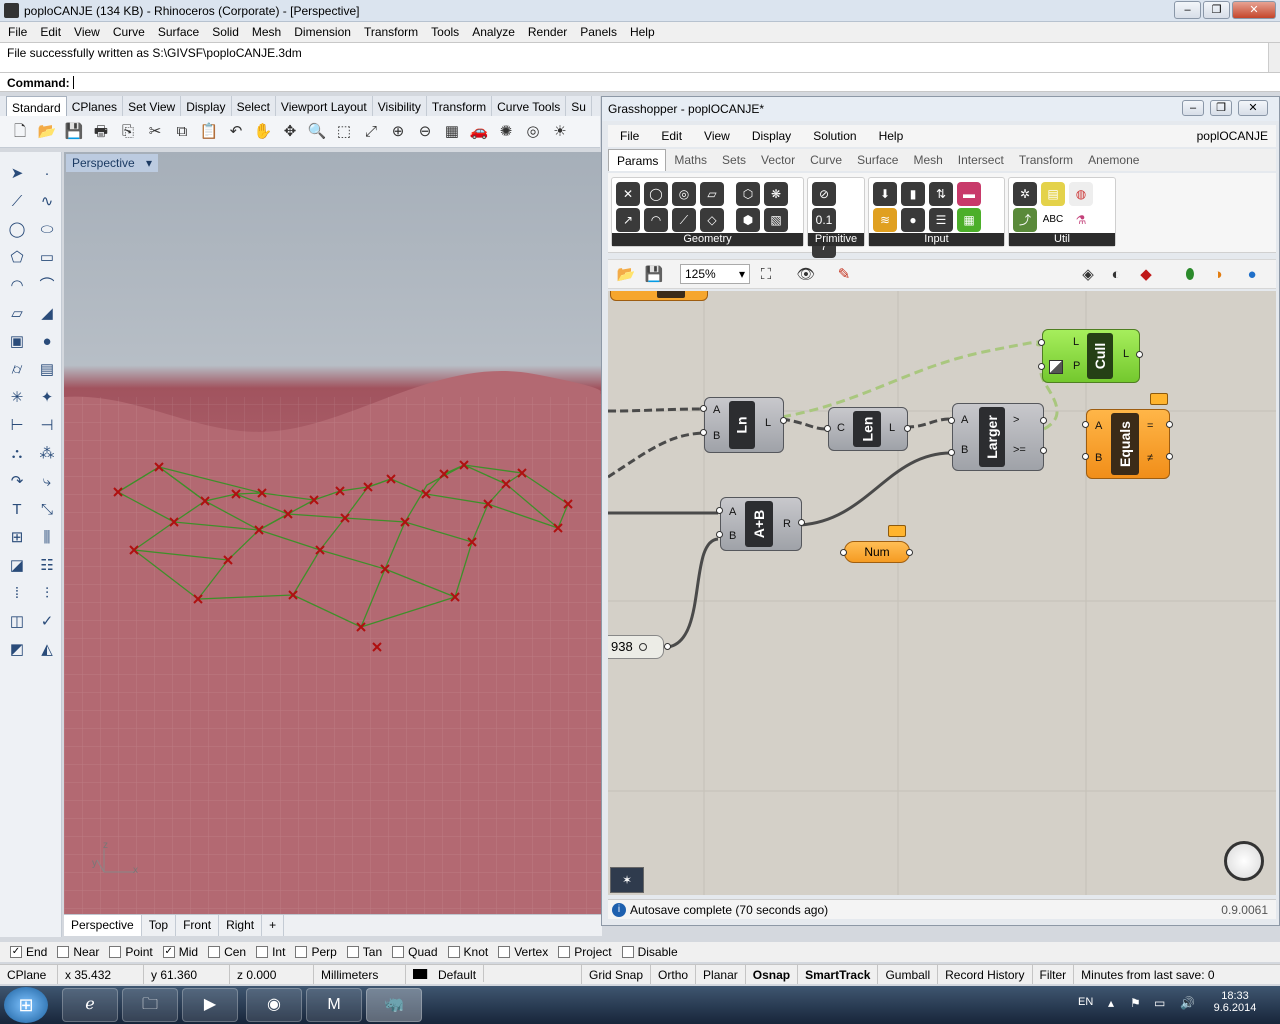  What do you see at coordinates (47, 286) in the screenshot?
I see `fillet-icon: ⌒` at bounding box center [47, 286].